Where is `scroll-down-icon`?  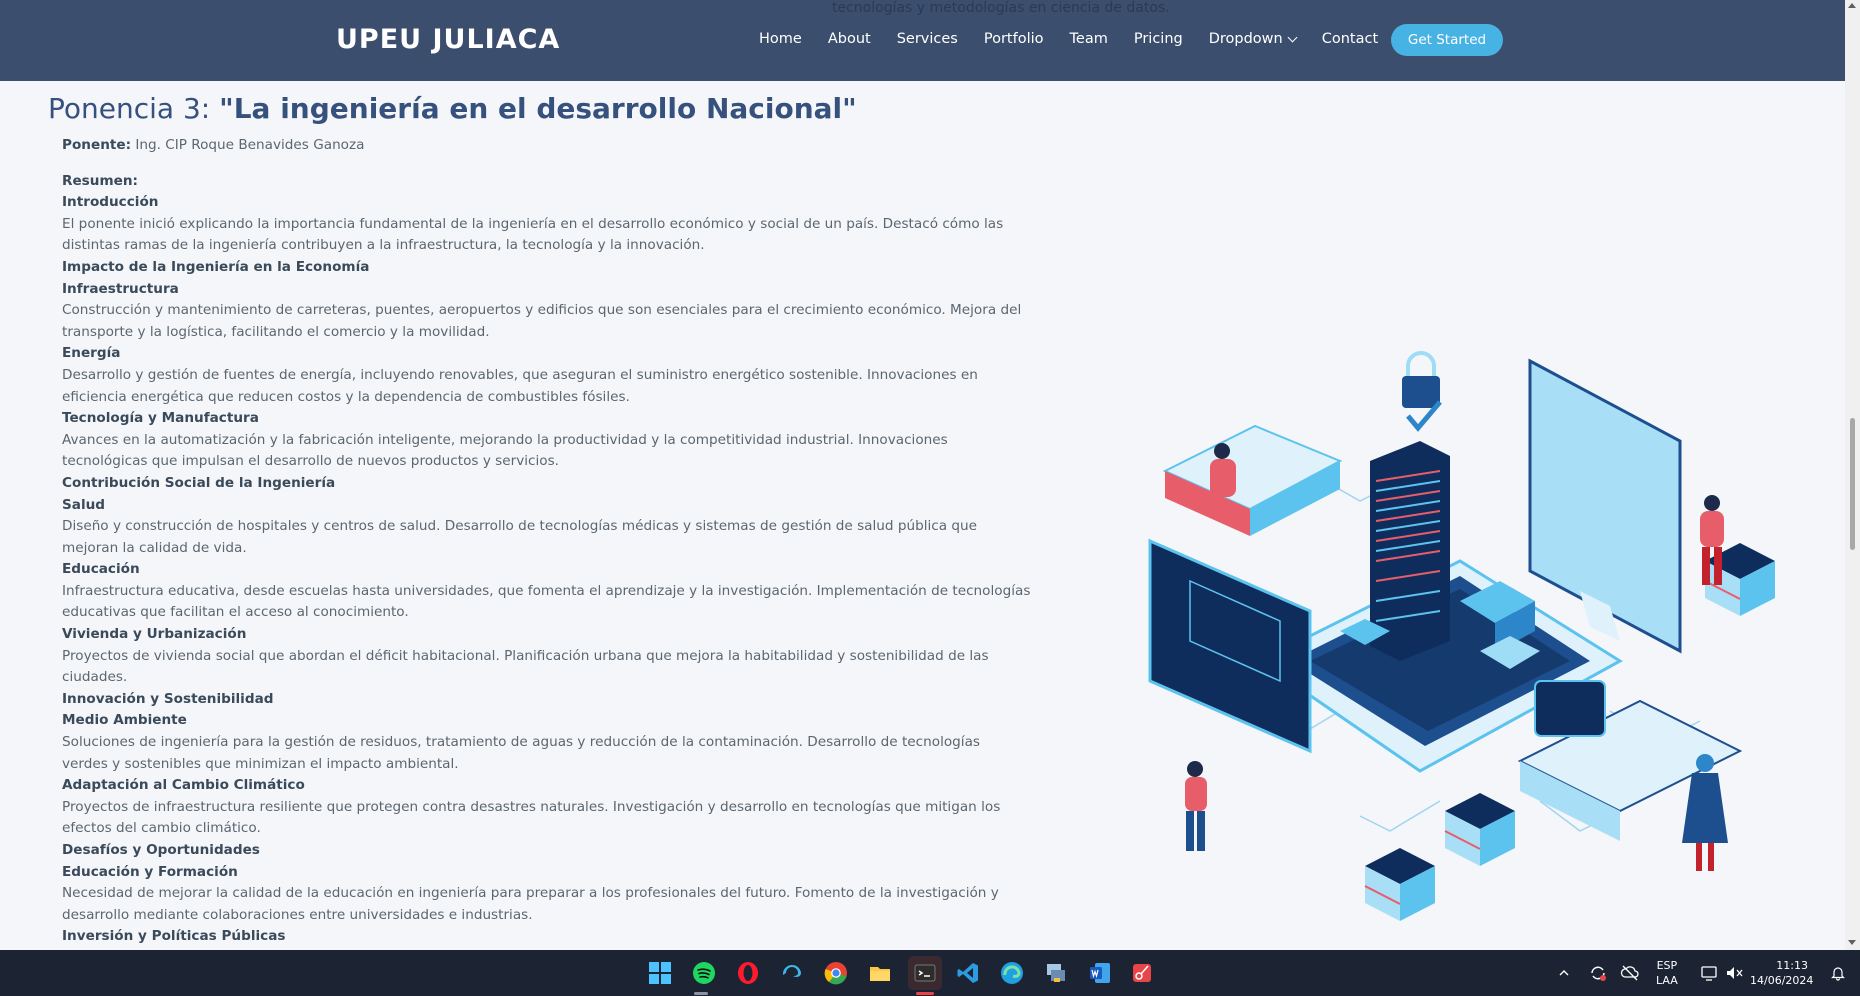
scroll-down-icon is located at coordinates (1852, 942).